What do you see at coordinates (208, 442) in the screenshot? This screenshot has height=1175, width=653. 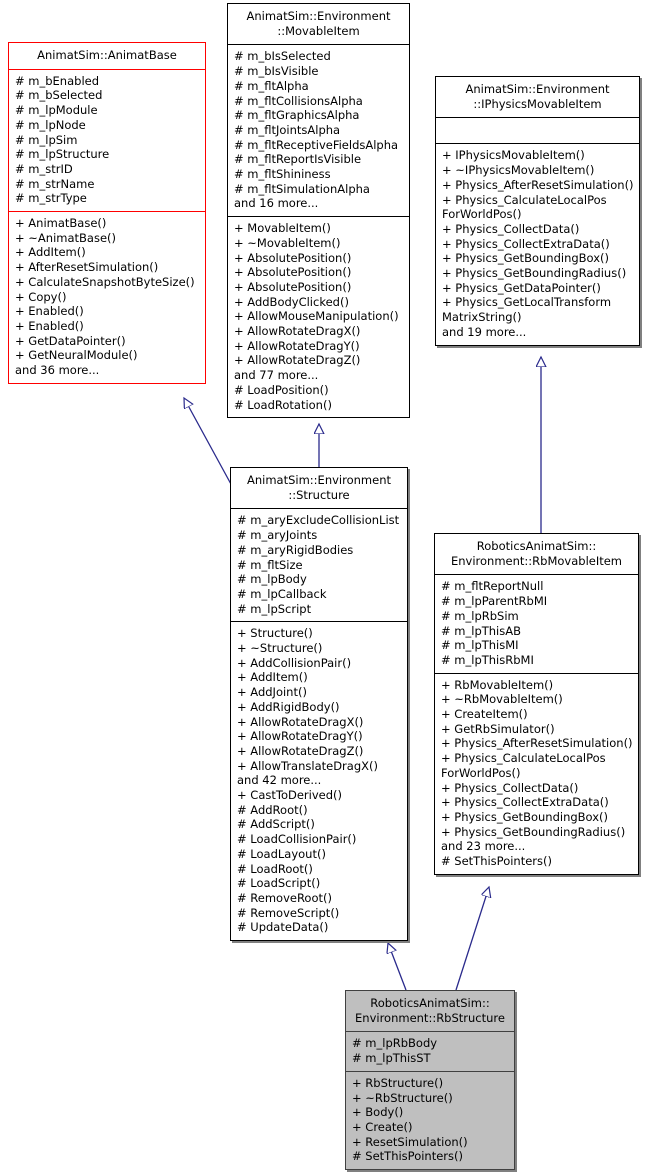 I see `edge-structure-to-animatbase` at bounding box center [208, 442].